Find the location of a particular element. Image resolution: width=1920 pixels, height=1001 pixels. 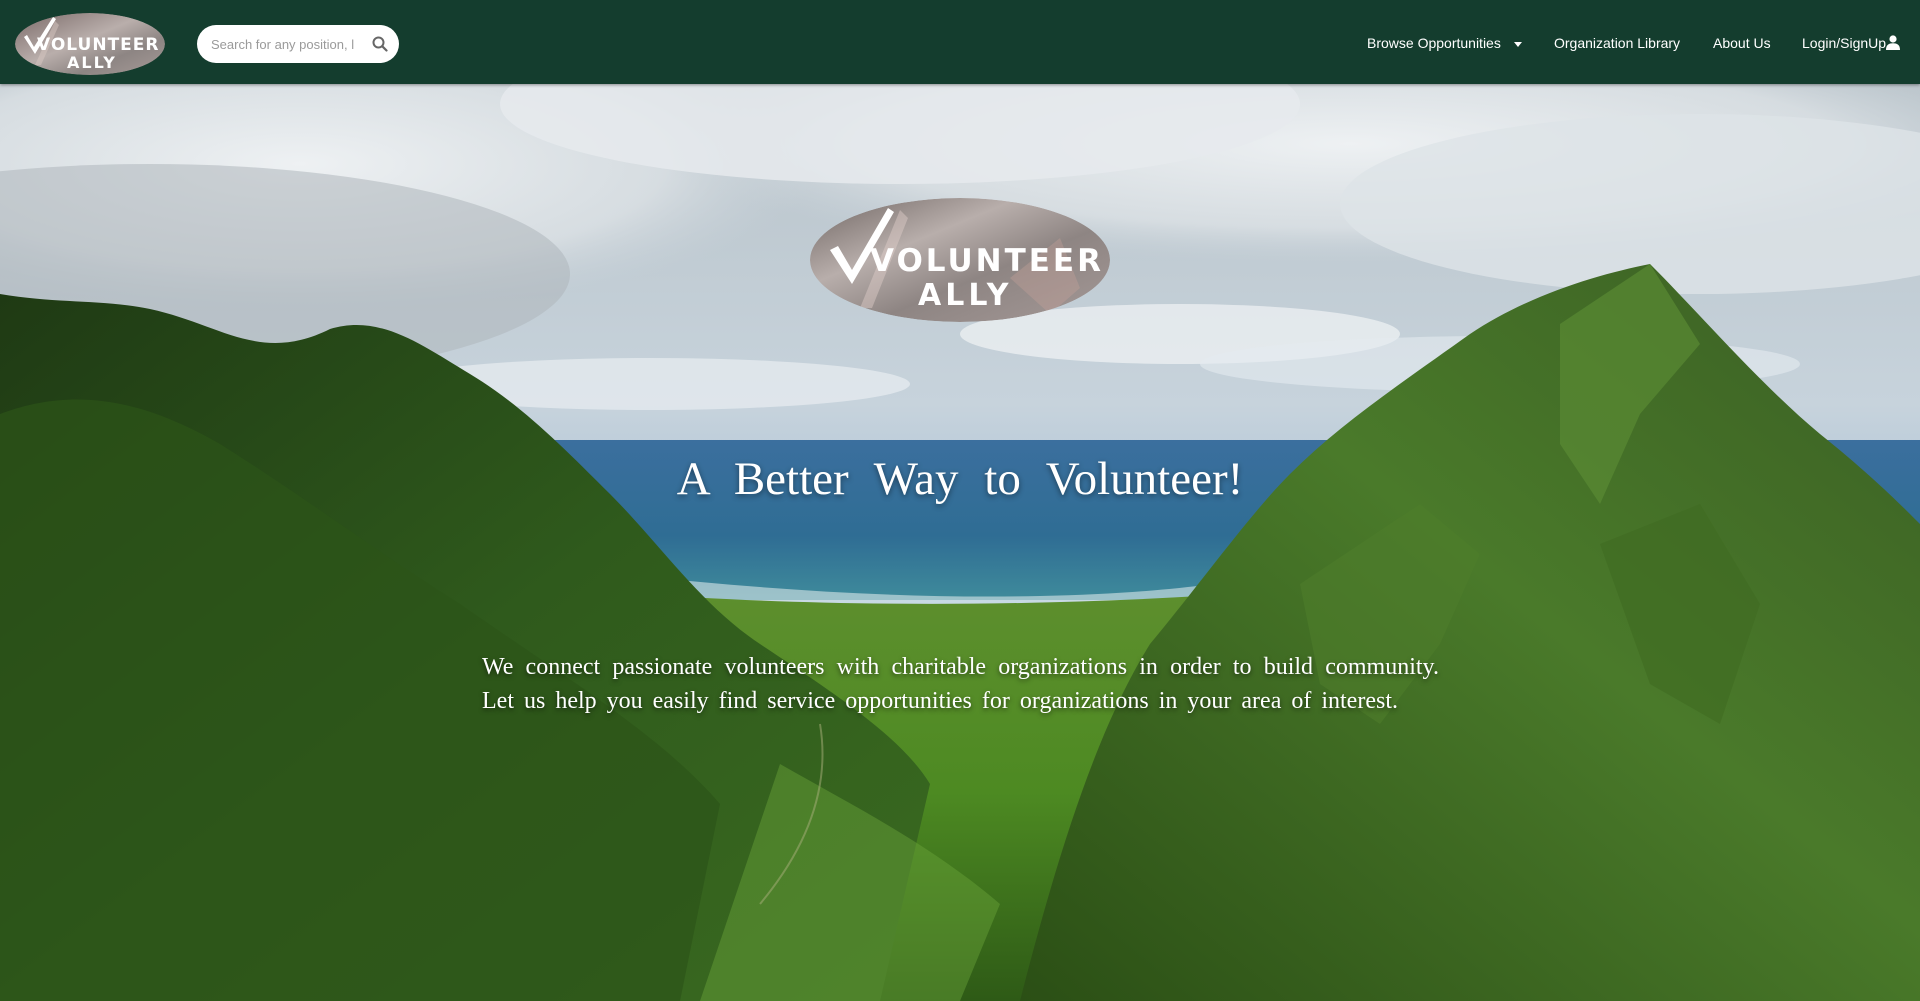

login-signup-link: Login/SignUp is located at coordinates (1844, 43).